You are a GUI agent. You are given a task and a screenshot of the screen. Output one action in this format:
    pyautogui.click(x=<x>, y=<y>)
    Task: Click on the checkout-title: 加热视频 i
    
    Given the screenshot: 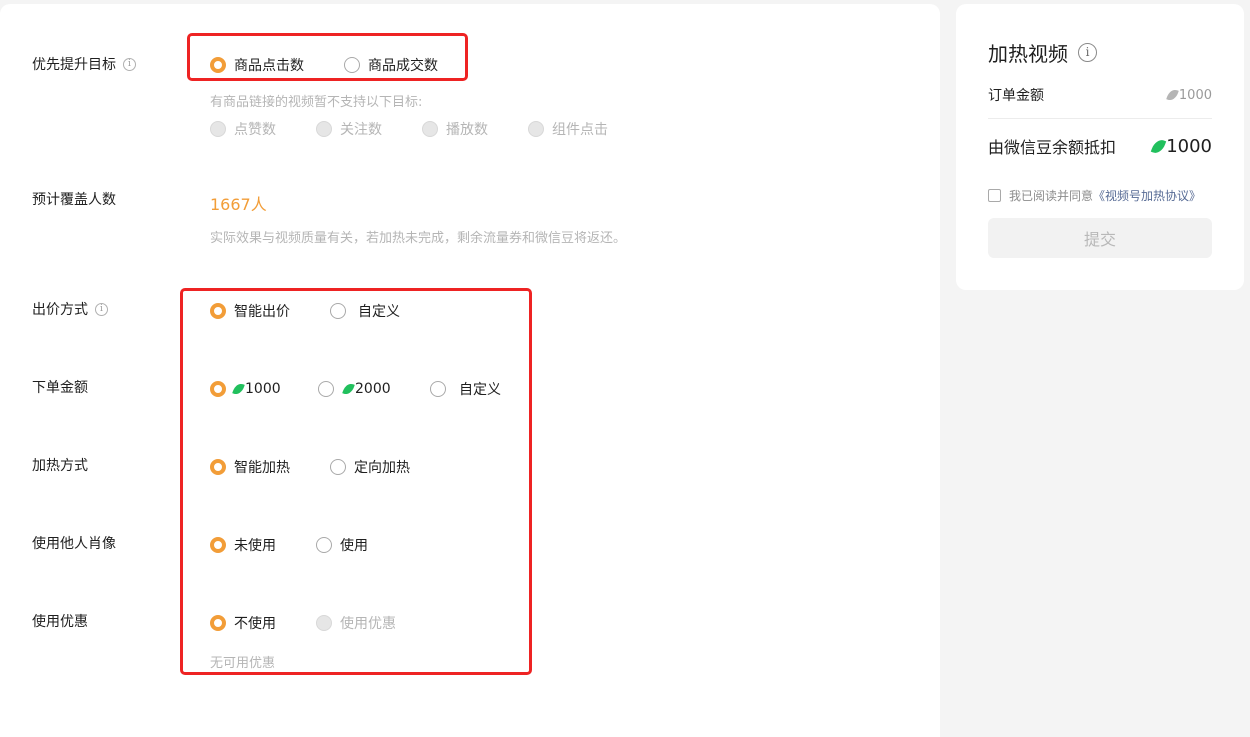 What is the action you would take?
    pyautogui.click(x=1042, y=52)
    